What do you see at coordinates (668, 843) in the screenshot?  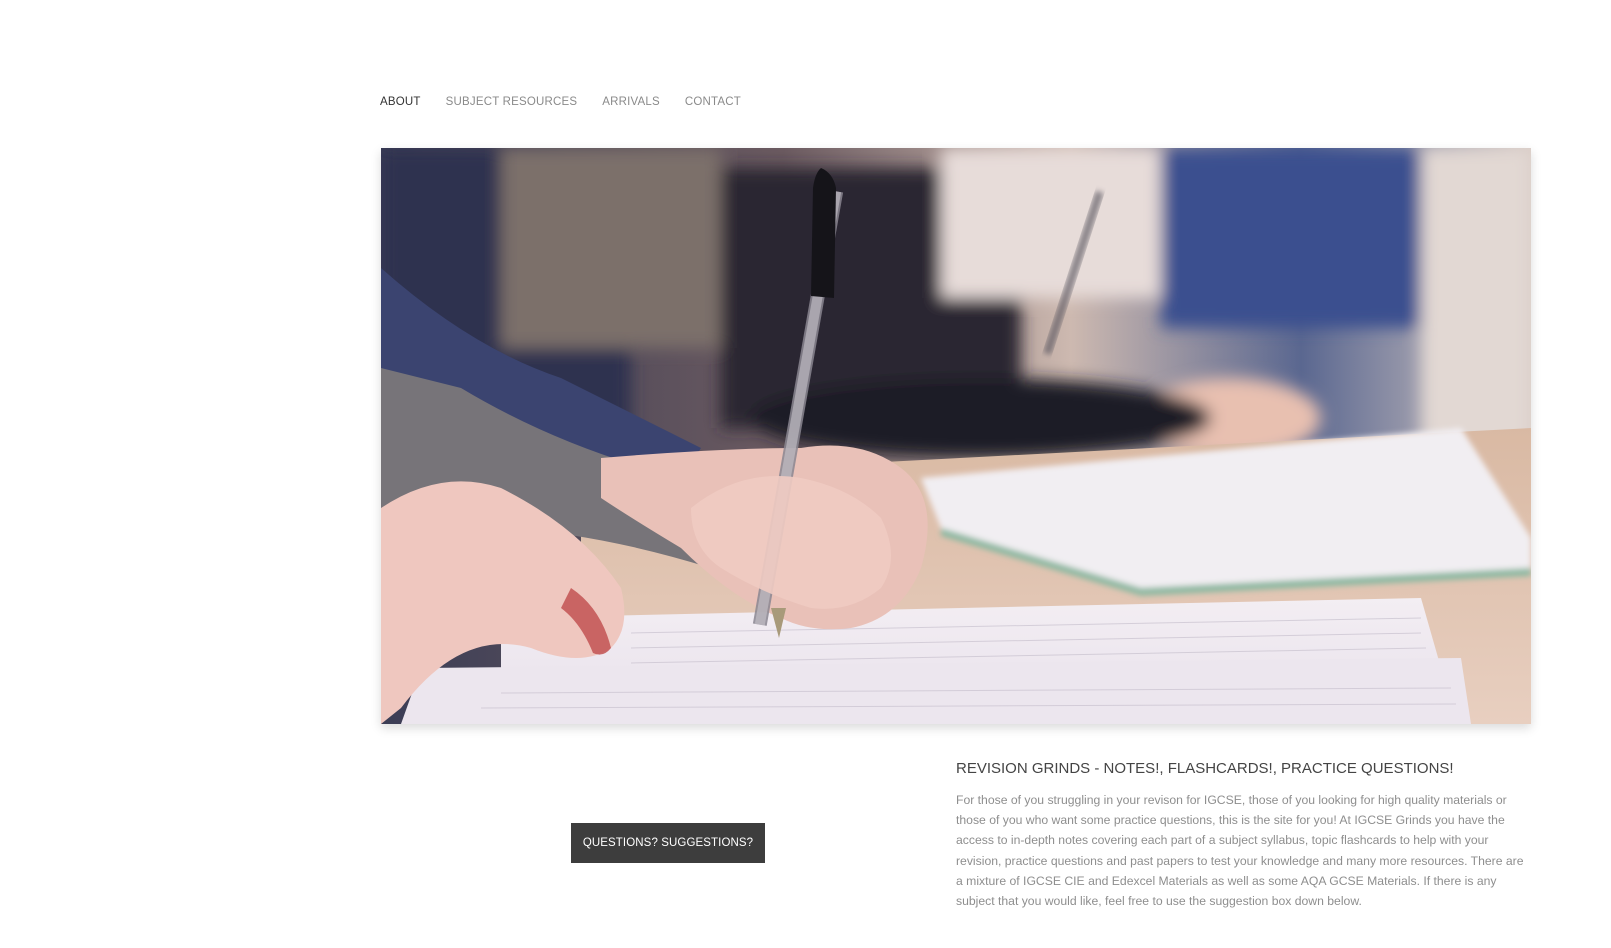 I see `questions-suggestions-button: QUESTIONS? SUGGESTIONS?` at bounding box center [668, 843].